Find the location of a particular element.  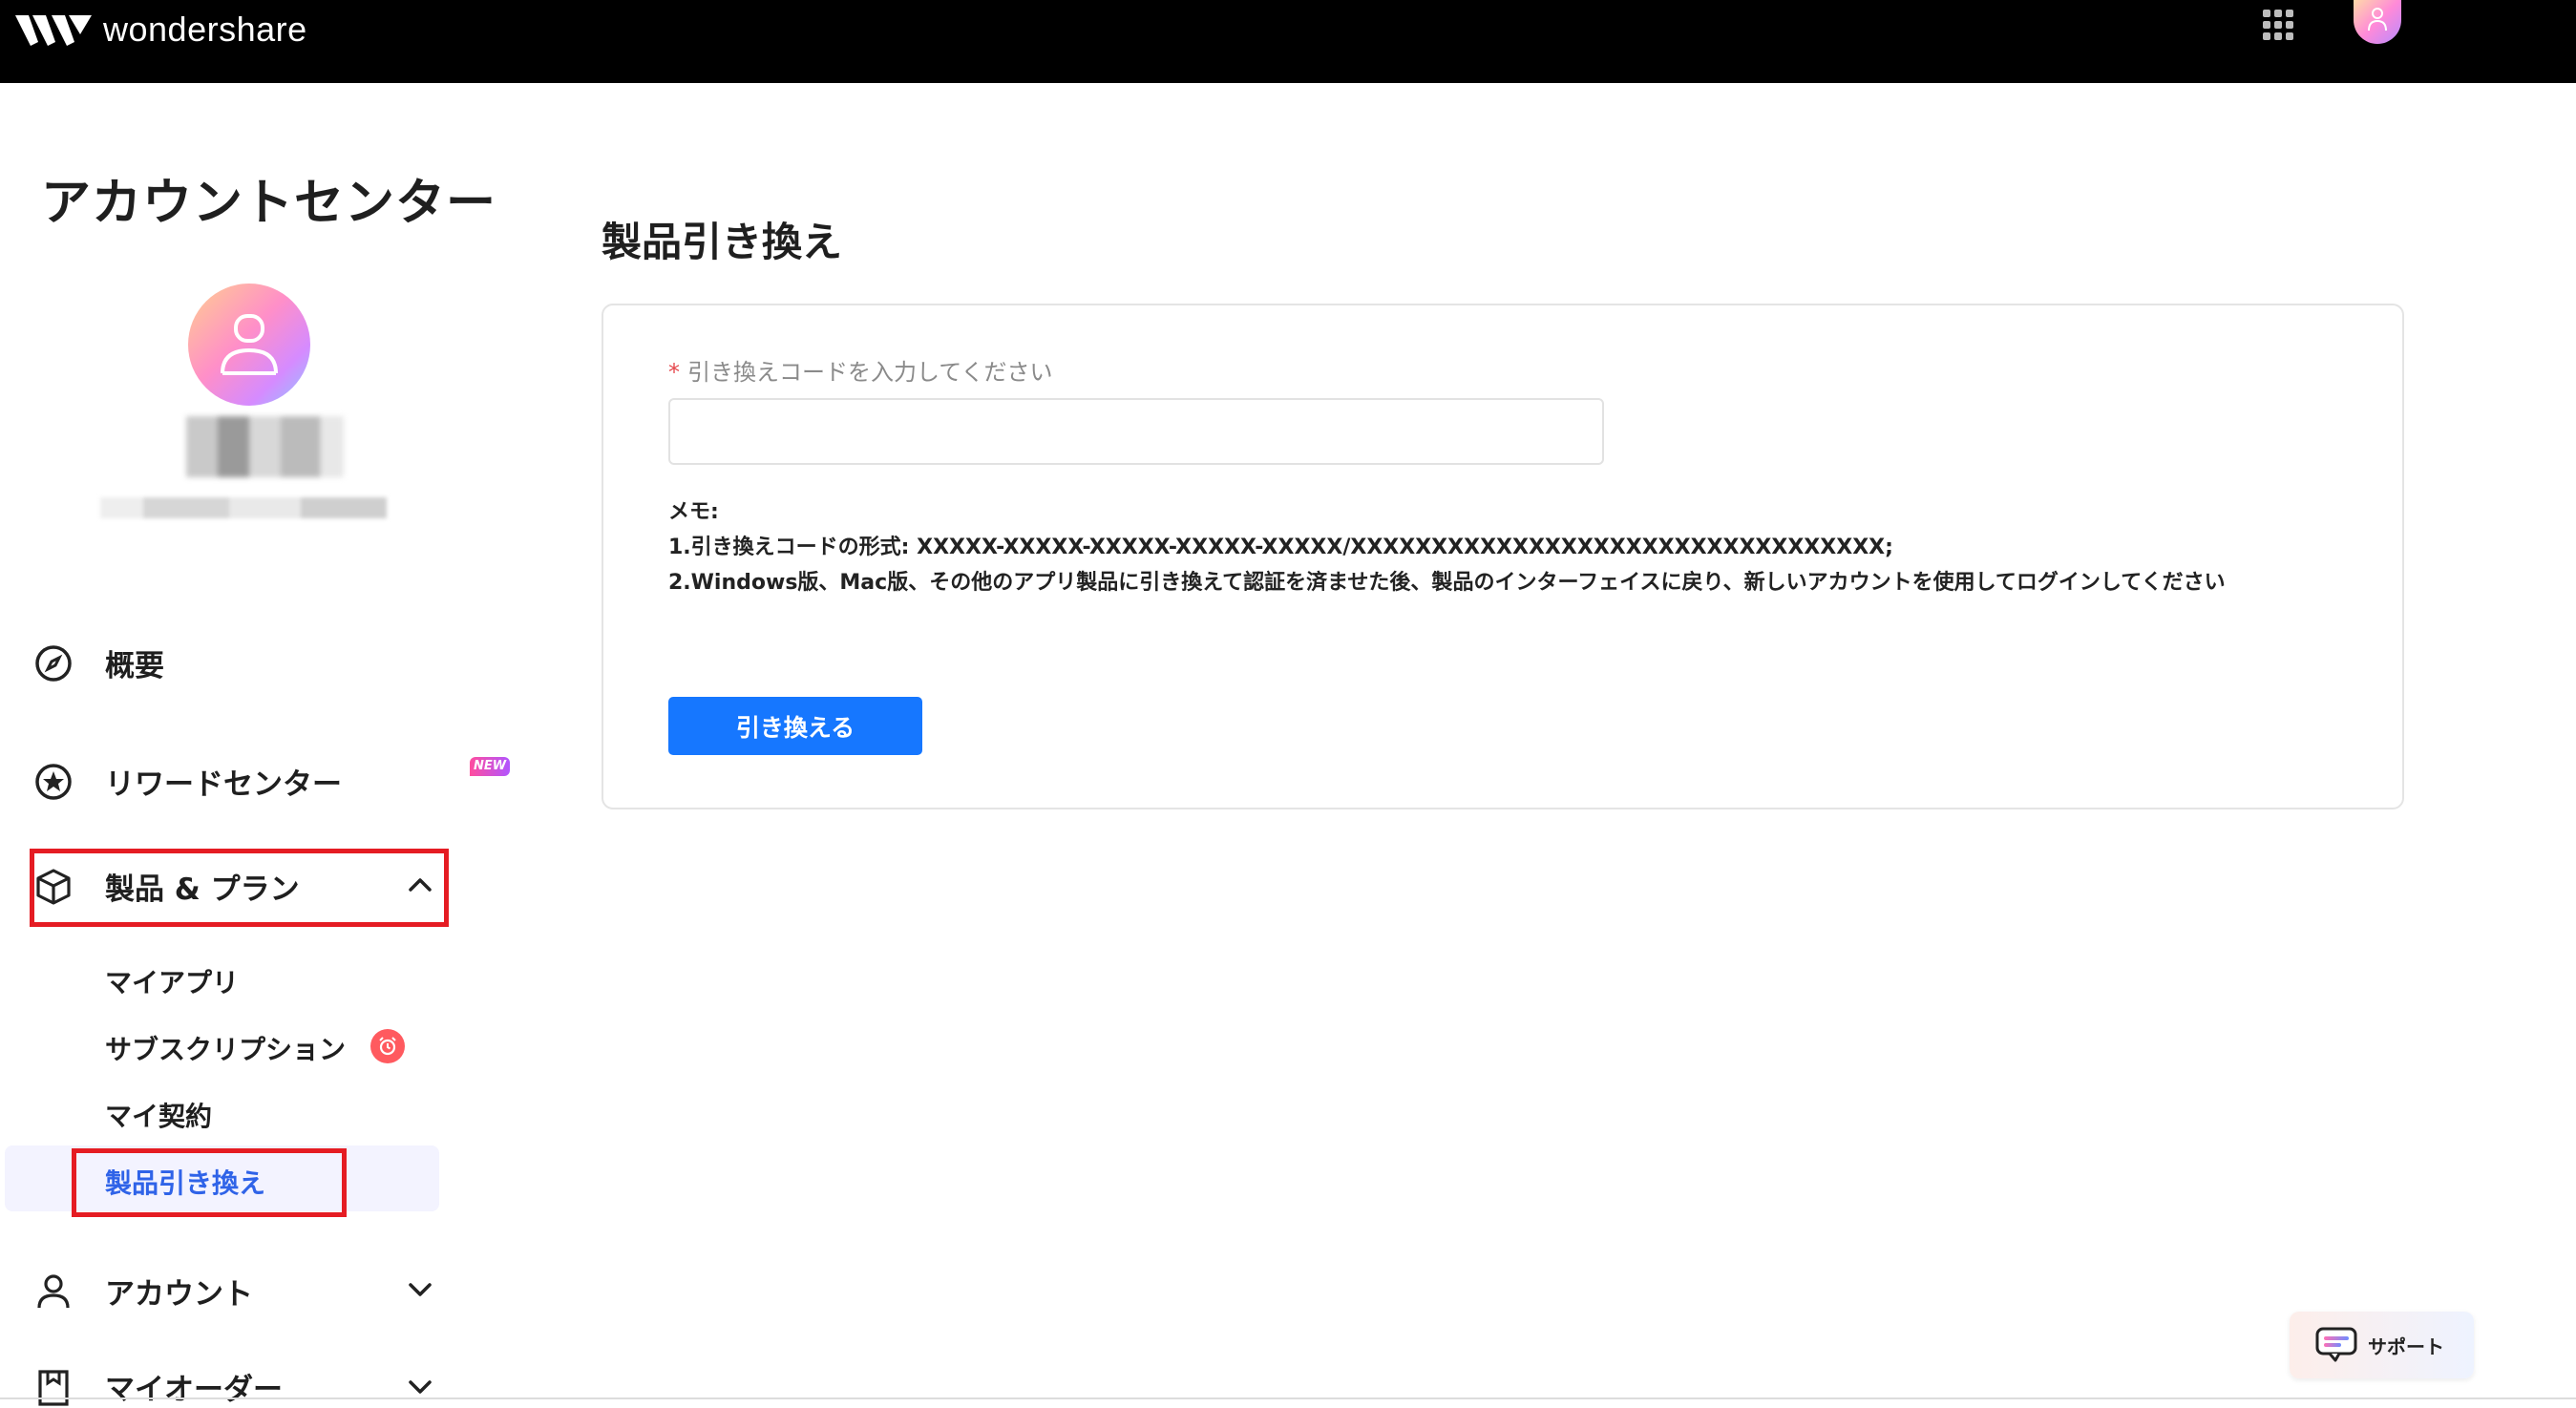

top-bar: wondershare is located at coordinates (1288, 41).